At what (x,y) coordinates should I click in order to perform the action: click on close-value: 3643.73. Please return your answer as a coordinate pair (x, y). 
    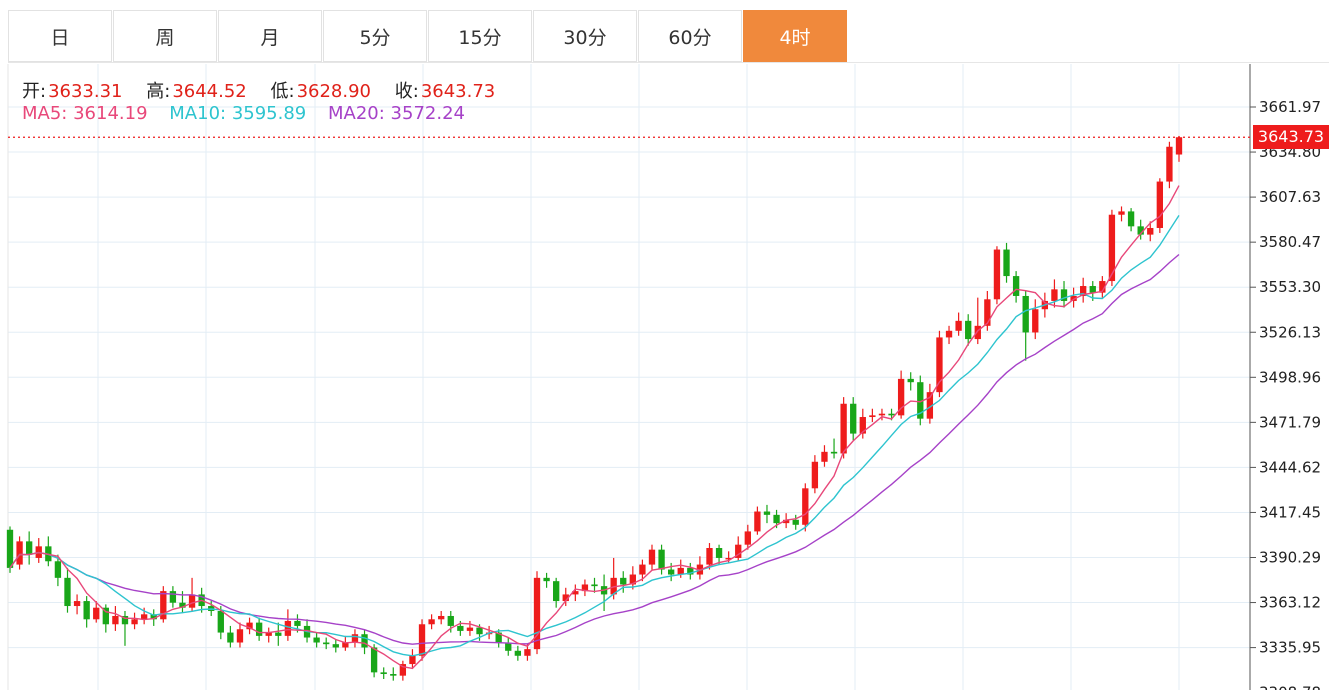
    Looking at the image, I should click on (458, 91).